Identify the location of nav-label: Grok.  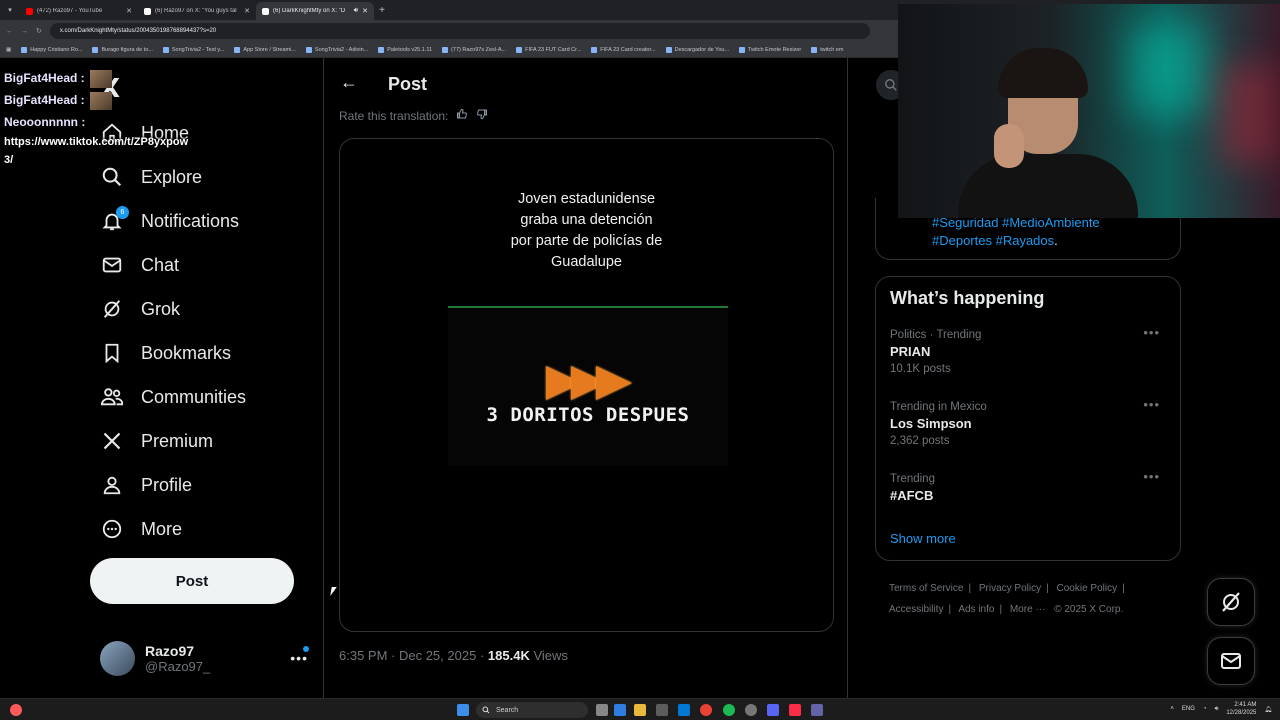
(161, 308).